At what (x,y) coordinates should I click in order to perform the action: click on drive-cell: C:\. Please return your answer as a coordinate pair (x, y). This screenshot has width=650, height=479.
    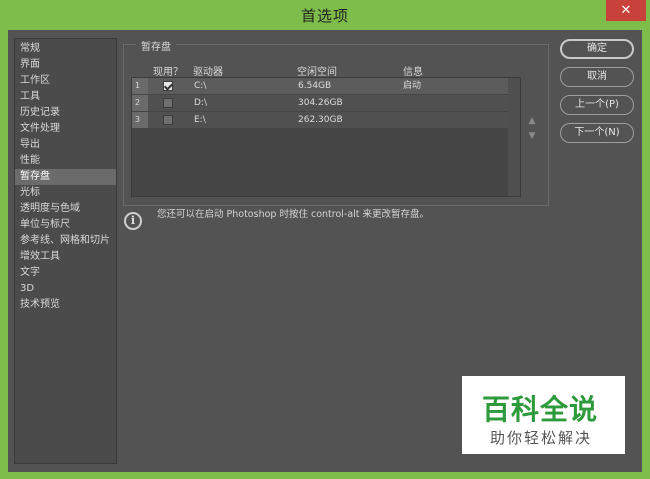
    Looking at the image, I should click on (200, 86).